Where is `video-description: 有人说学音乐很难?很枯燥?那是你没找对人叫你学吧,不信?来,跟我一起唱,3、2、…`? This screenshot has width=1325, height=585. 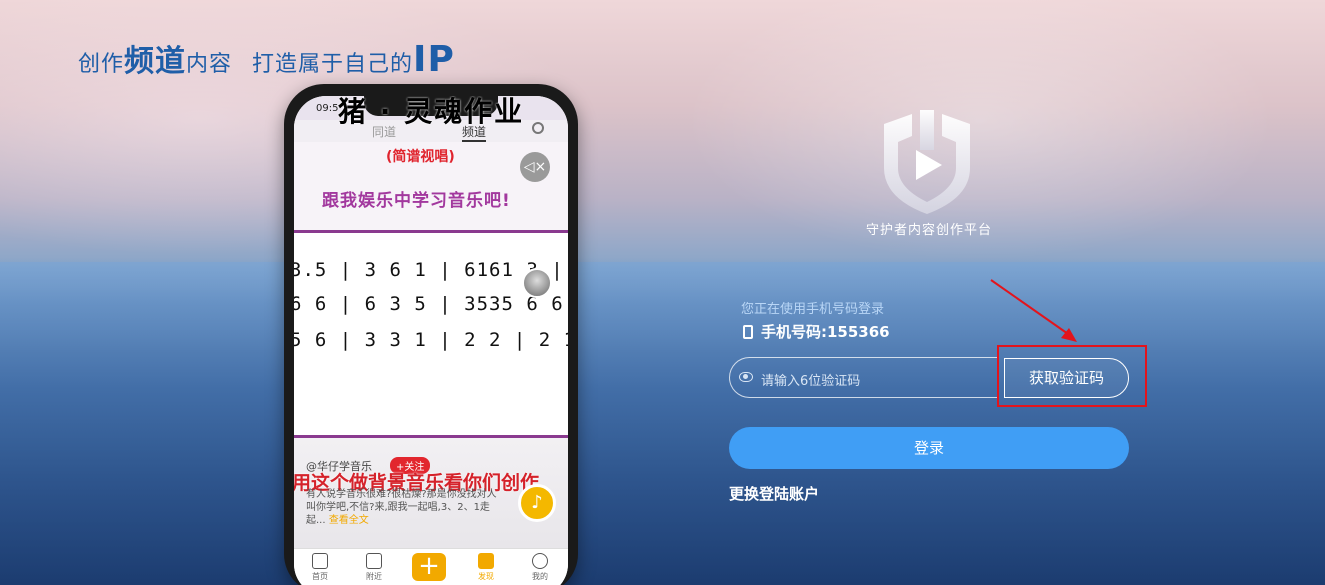
video-description: 有人说学音乐很难?很枯燥?那是你没找对人叫你学吧,不信?来,跟我一起唱,3、2、… is located at coordinates (406, 507).